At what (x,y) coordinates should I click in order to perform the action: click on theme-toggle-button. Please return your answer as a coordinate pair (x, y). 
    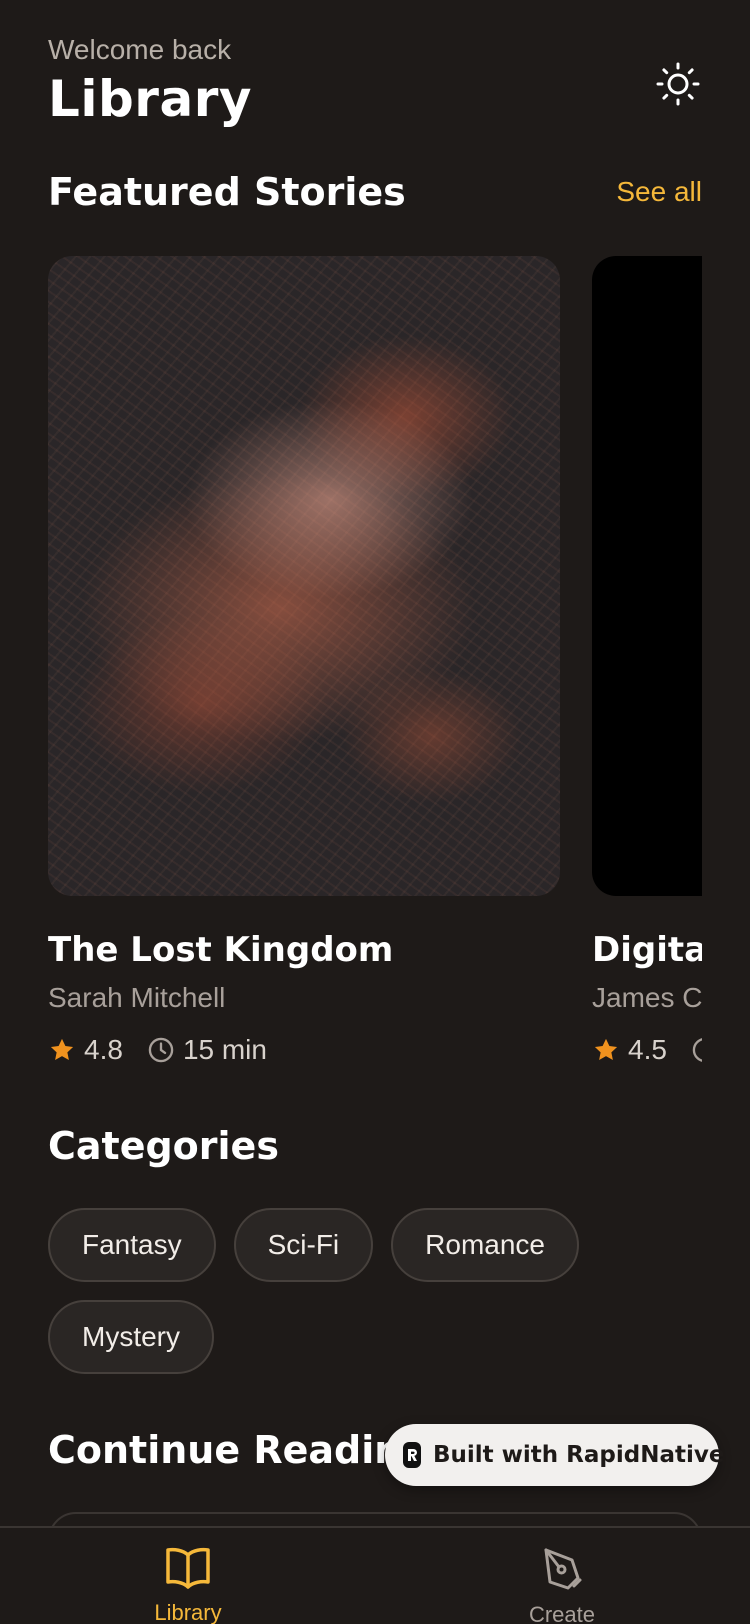
    Looking at the image, I should click on (678, 84).